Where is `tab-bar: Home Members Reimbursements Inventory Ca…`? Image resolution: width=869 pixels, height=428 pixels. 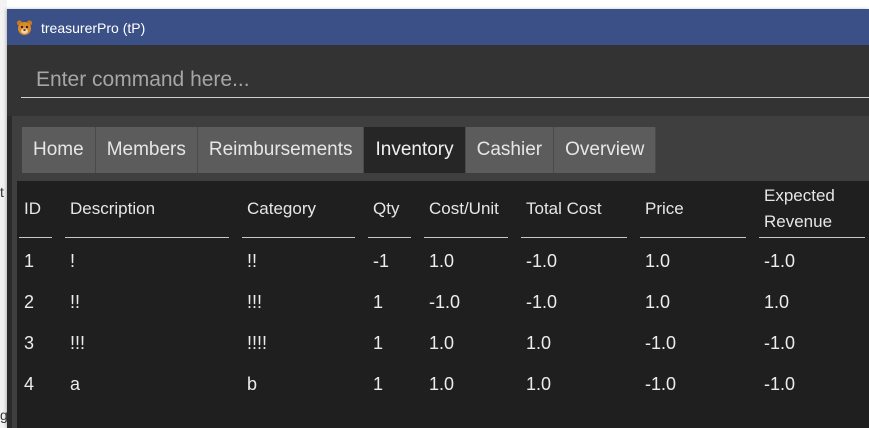
tab-bar: Home Members Reimbursements Inventory Ca… is located at coordinates (339, 150).